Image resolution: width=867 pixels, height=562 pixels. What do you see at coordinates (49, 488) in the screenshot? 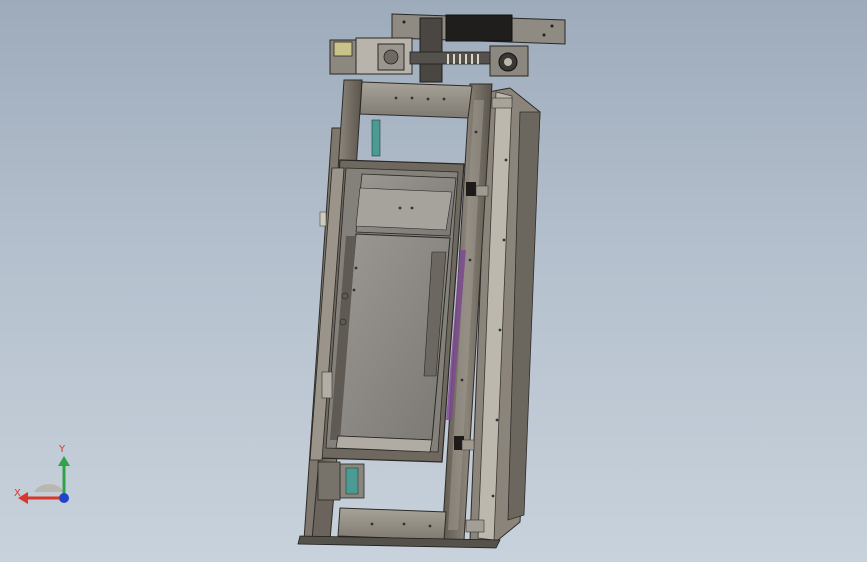
I see `triad-plane-icon` at bounding box center [49, 488].